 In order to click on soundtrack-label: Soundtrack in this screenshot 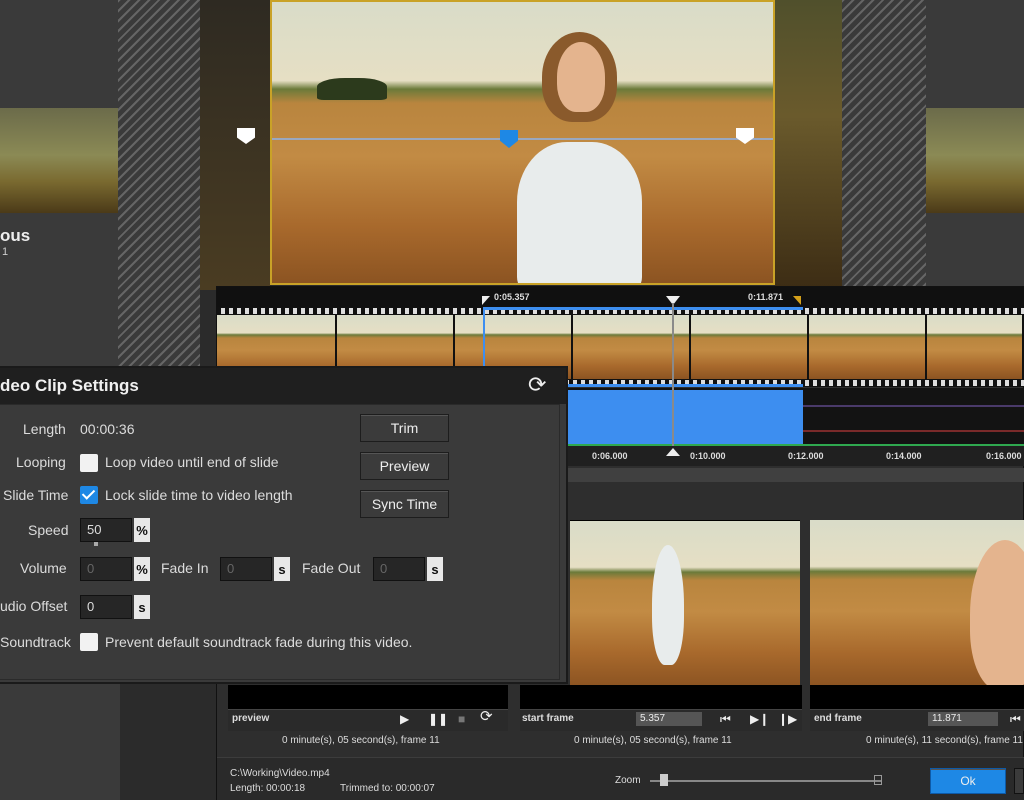, I will do `click(35, 642)`.